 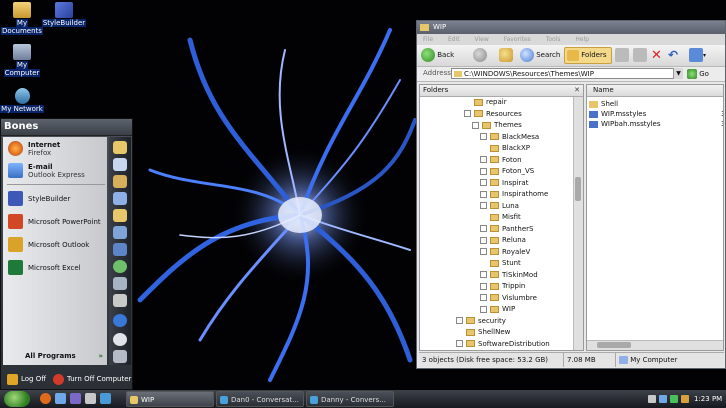 I want to click on files-horizontal-scrollbar, so click(x=655, y=345).